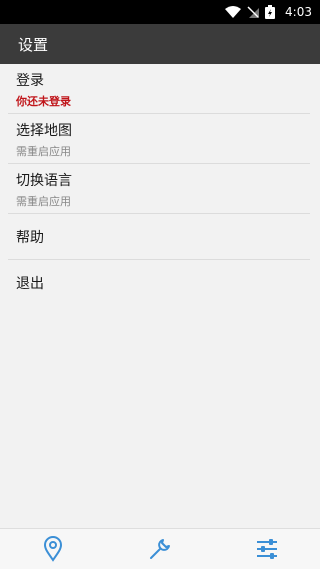 This screenshot has height=569, width=320. What do you see at coordinates (30, 80) in the screenshot?
I see `settings-item-label: 登录` at bounding box center [30, 80].